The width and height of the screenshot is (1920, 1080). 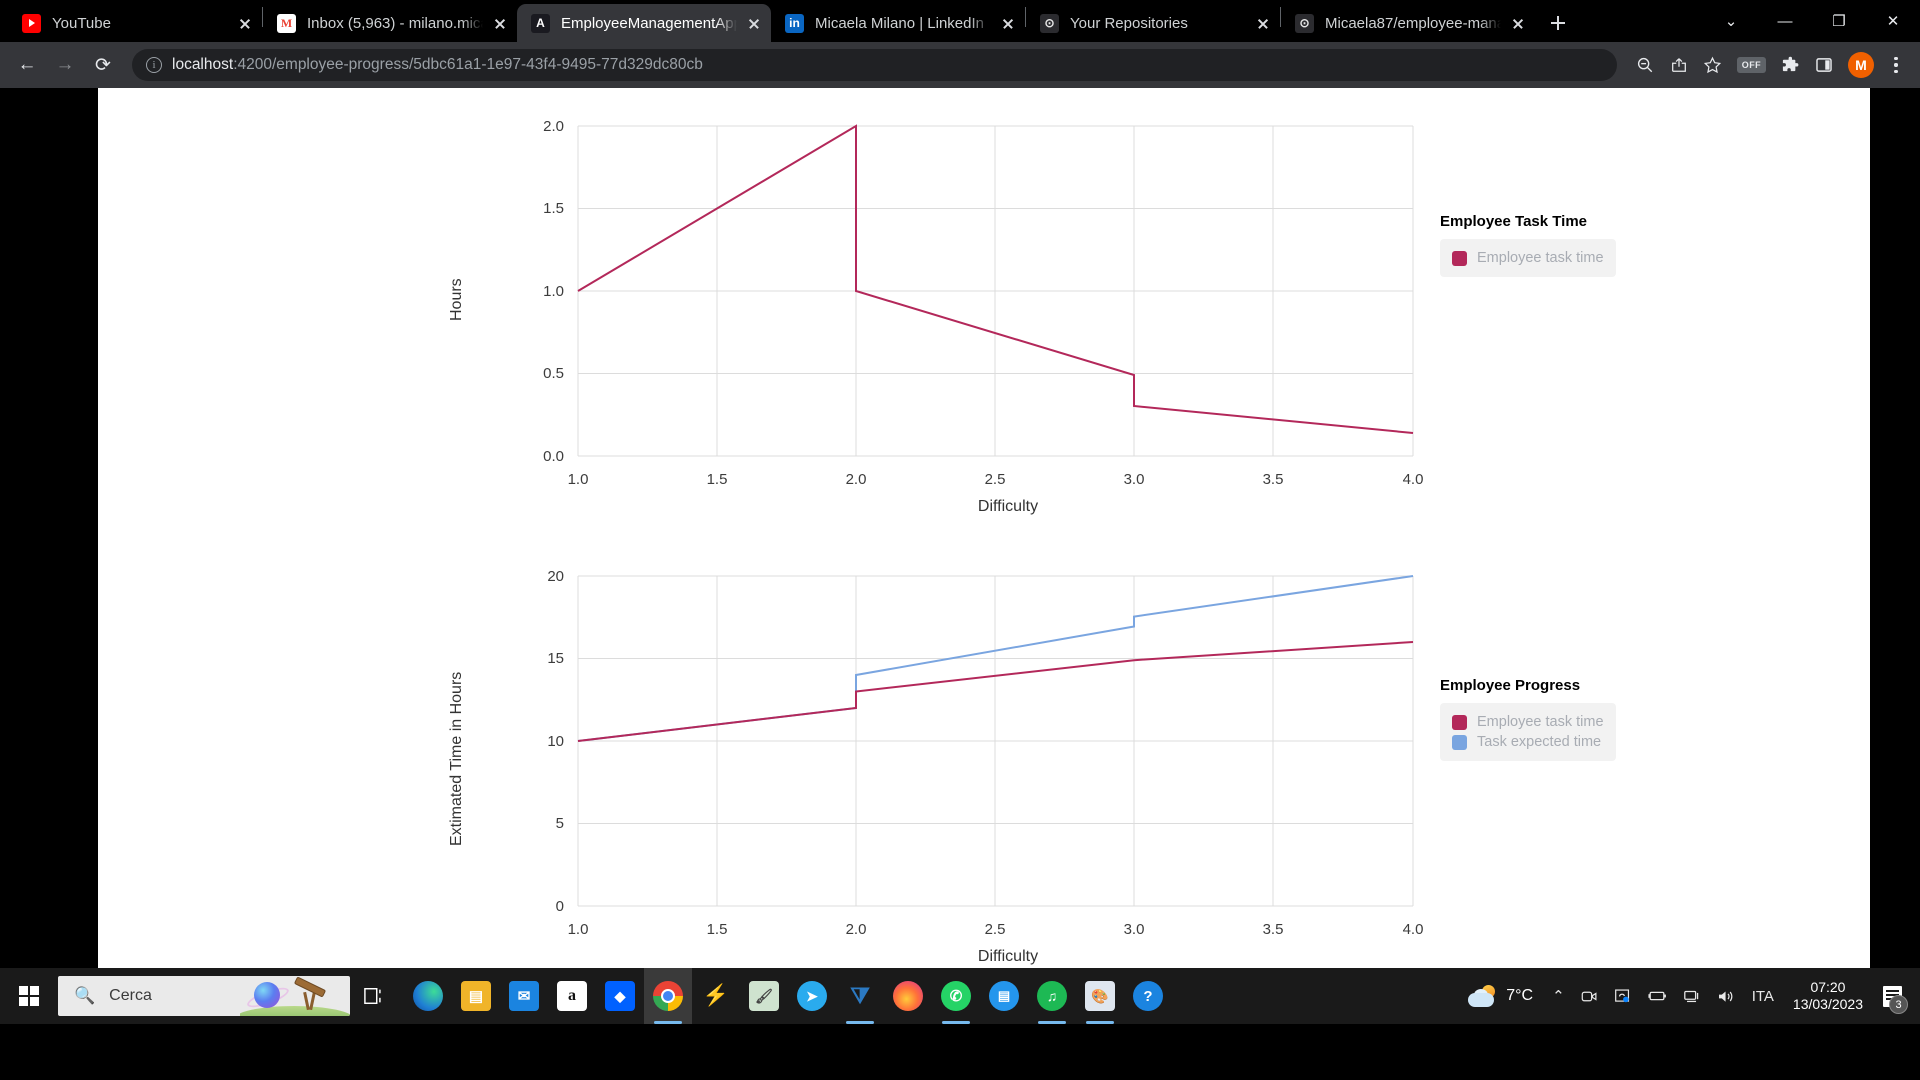 What do you see at coordinates (764, 996) in the screenshot?
I see `taskbar-app-paint: 🖌` at bounding box center [764, 996].